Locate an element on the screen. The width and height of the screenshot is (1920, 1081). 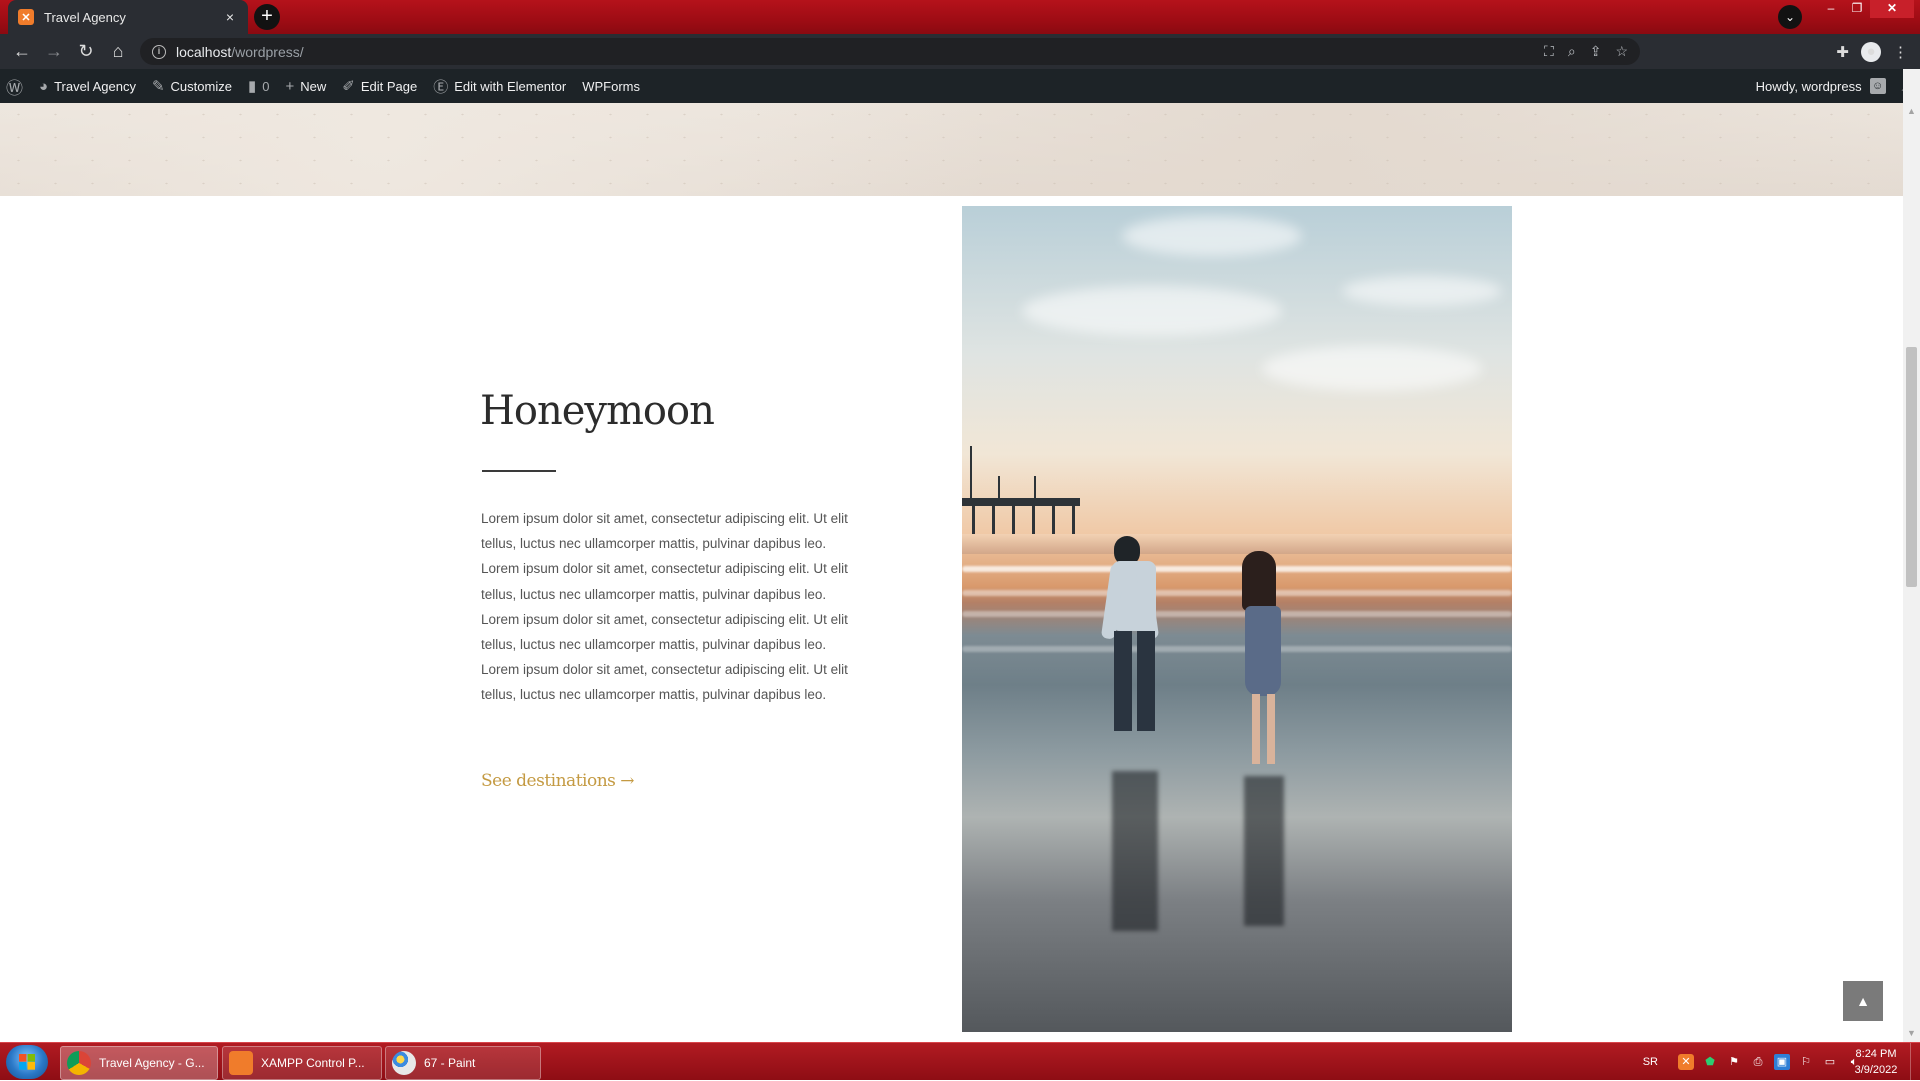
display-icon: ▭ is located at coordinates (1830, 1062).